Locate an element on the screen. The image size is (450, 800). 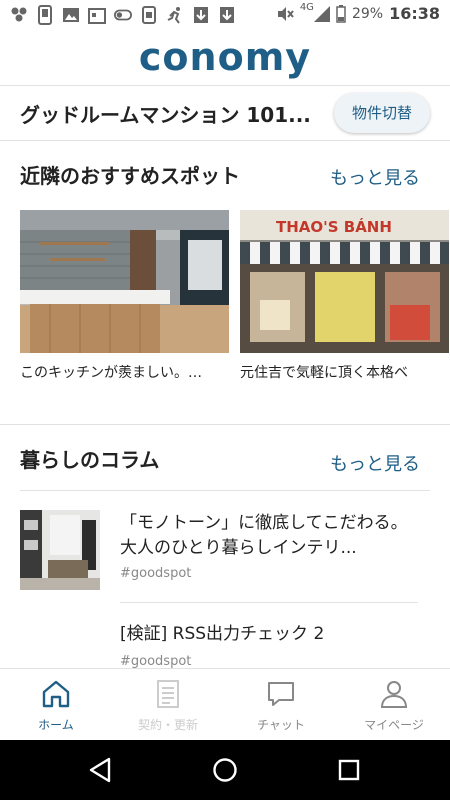
column-title: [検証] RSS出力チェック 2 is located at coordinates (222, 634).